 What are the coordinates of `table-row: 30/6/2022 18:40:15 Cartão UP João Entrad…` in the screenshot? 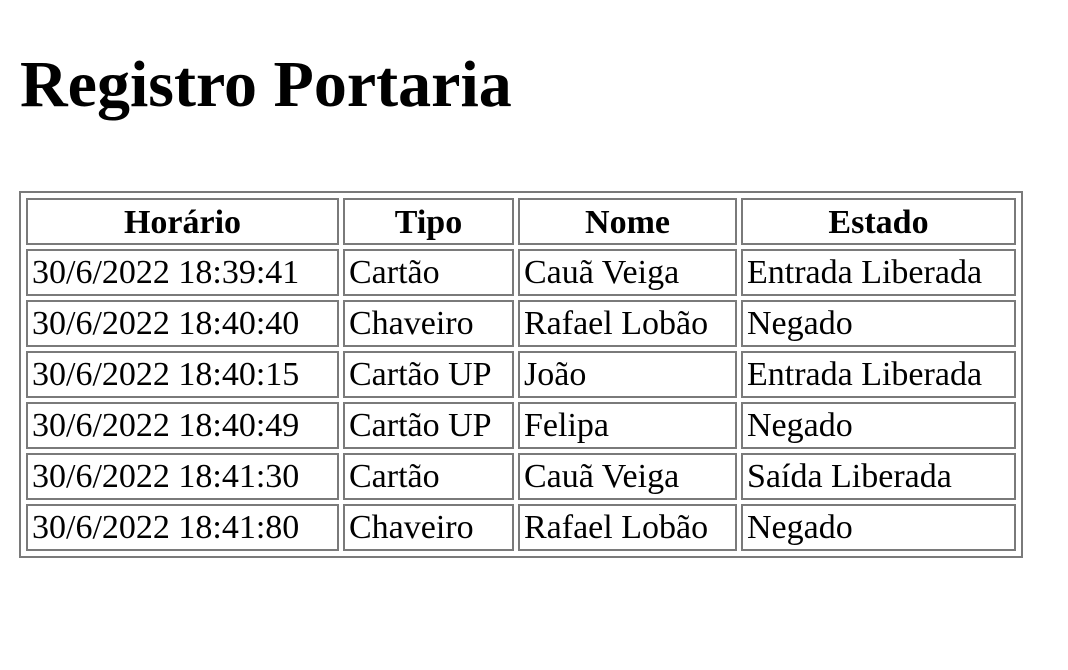 It's located at (521, 374).